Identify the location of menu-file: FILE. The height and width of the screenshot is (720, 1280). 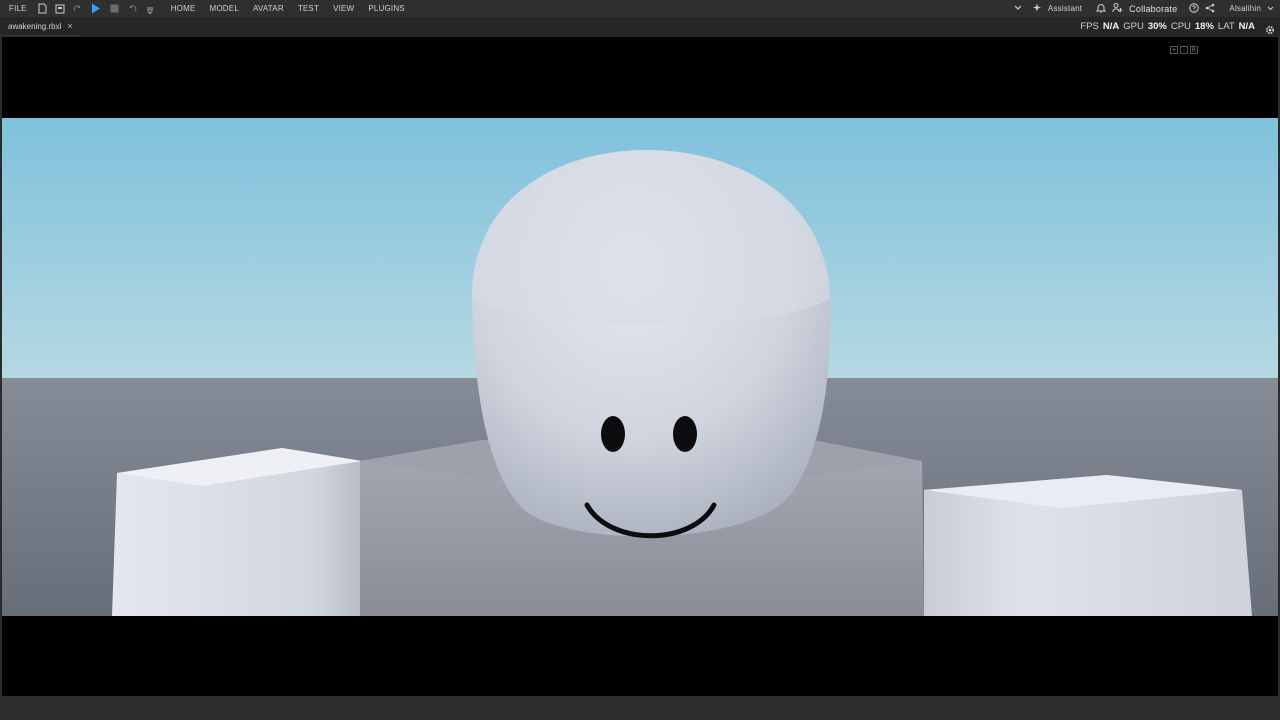
(18, 8).